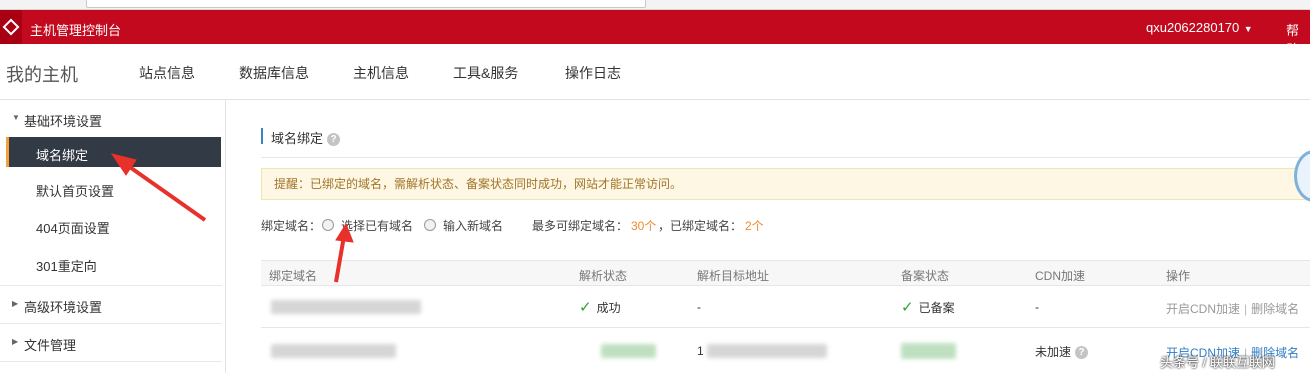  Describe the element at coordinates (232, 218) in the screenshot. I see `annotation-arrows` at that location.